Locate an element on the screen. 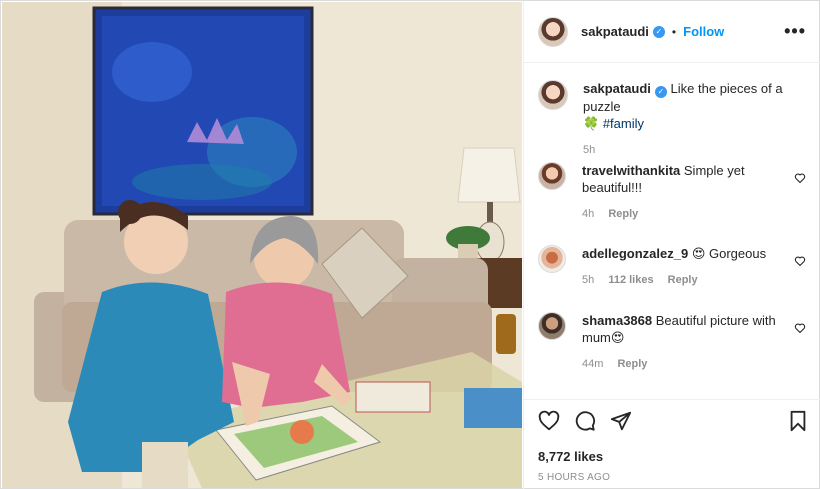 This screenshot has width=820, height=489. hashtag-link: #family is located at coordinates (623, 123).